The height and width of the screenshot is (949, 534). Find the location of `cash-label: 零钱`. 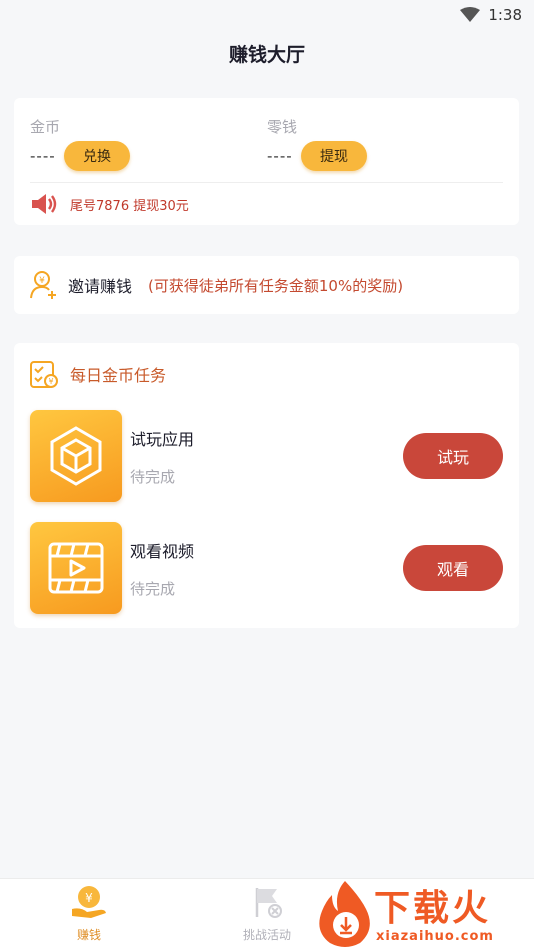

cash-label: 零钱 is located at coordinates (282, 127).